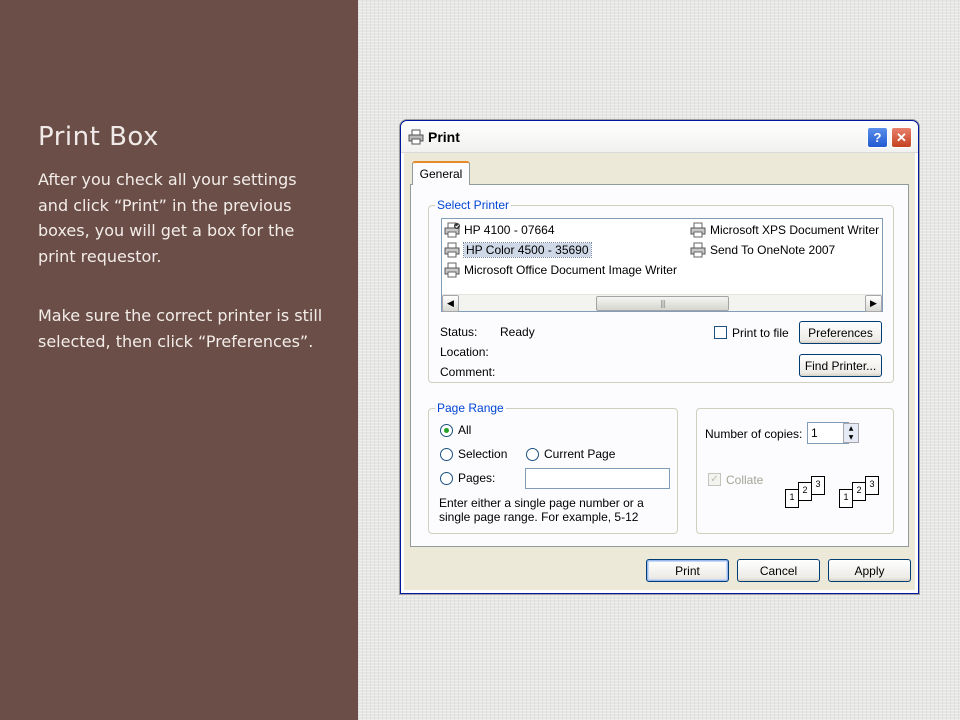  I want to click on copies-stepper: ▲ ▼, so click(851, 433).